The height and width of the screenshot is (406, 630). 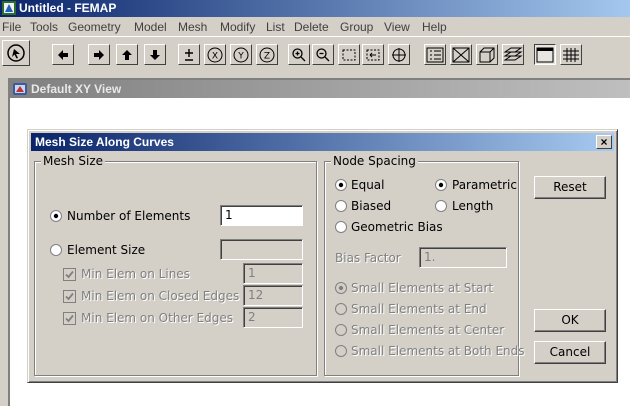 What do you see at coordinates (545, 54) in the screenshot?
I see `window-button` at bounding box center [545, 54].